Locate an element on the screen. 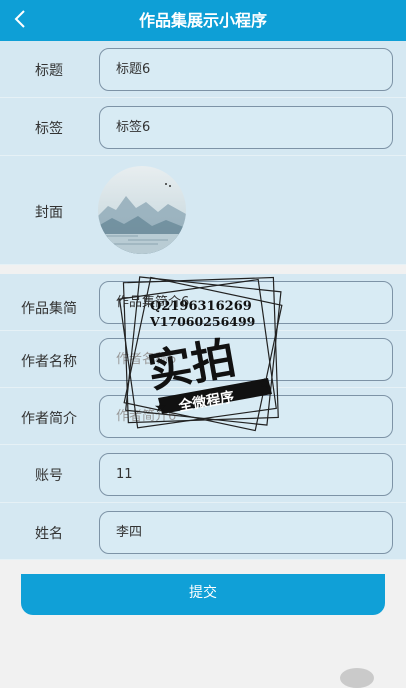  floating-button is located at coordinates (357, 678).